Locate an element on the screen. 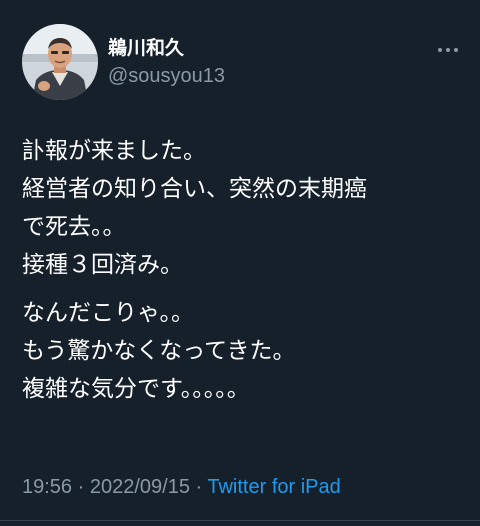 Image resolution: width=480 pixels, height=526 pixels. tweet-line: もう驚かなくなってきた。 is located at coordinates (159, 351).